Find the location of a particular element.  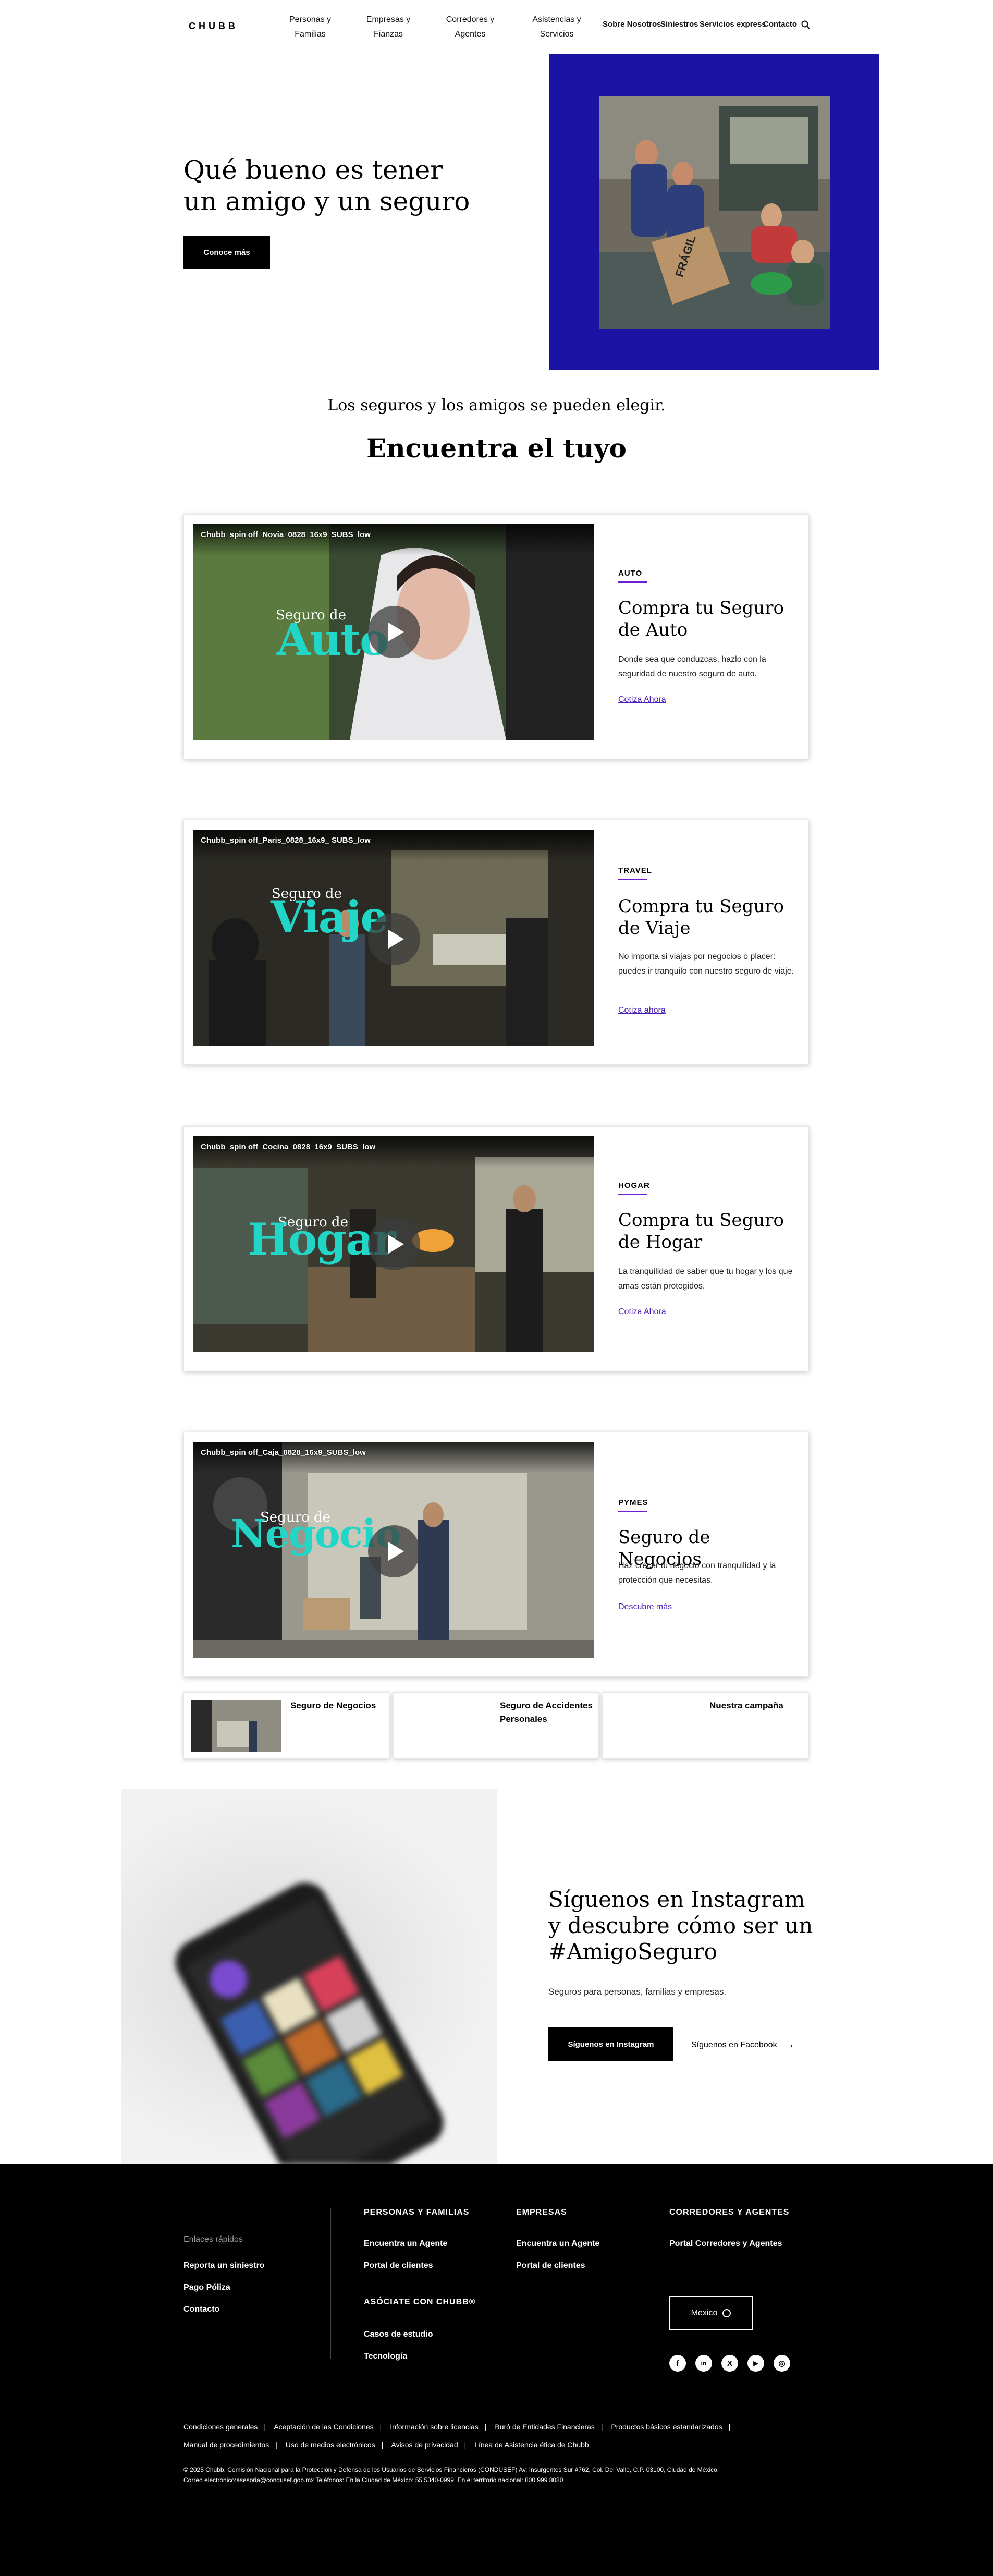

mini-card-title: Seguro de Negocios is located at coordinates (333, 1705).